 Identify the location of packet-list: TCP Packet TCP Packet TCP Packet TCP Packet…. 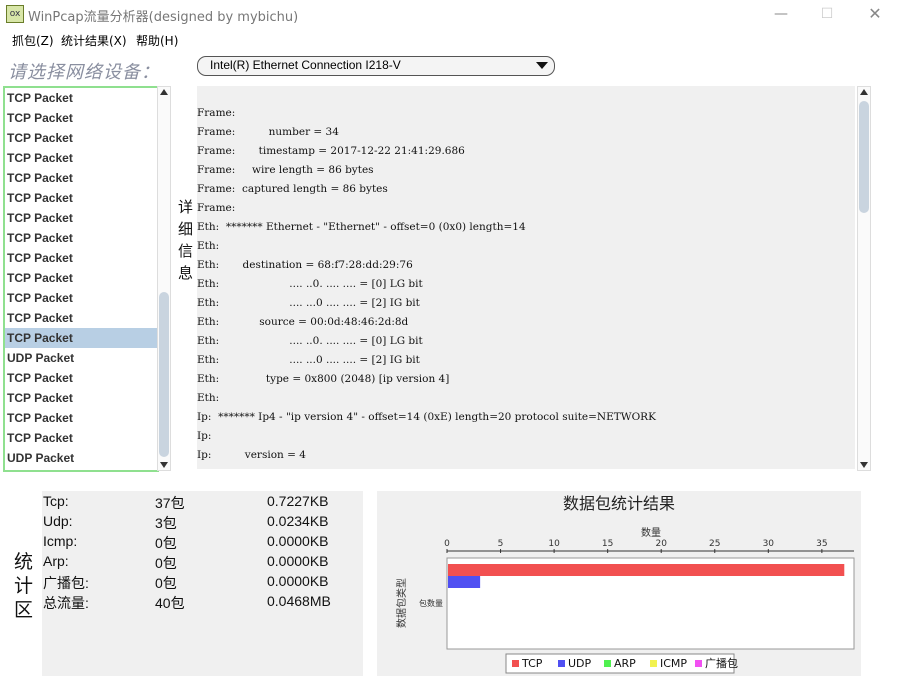
(81, 279).